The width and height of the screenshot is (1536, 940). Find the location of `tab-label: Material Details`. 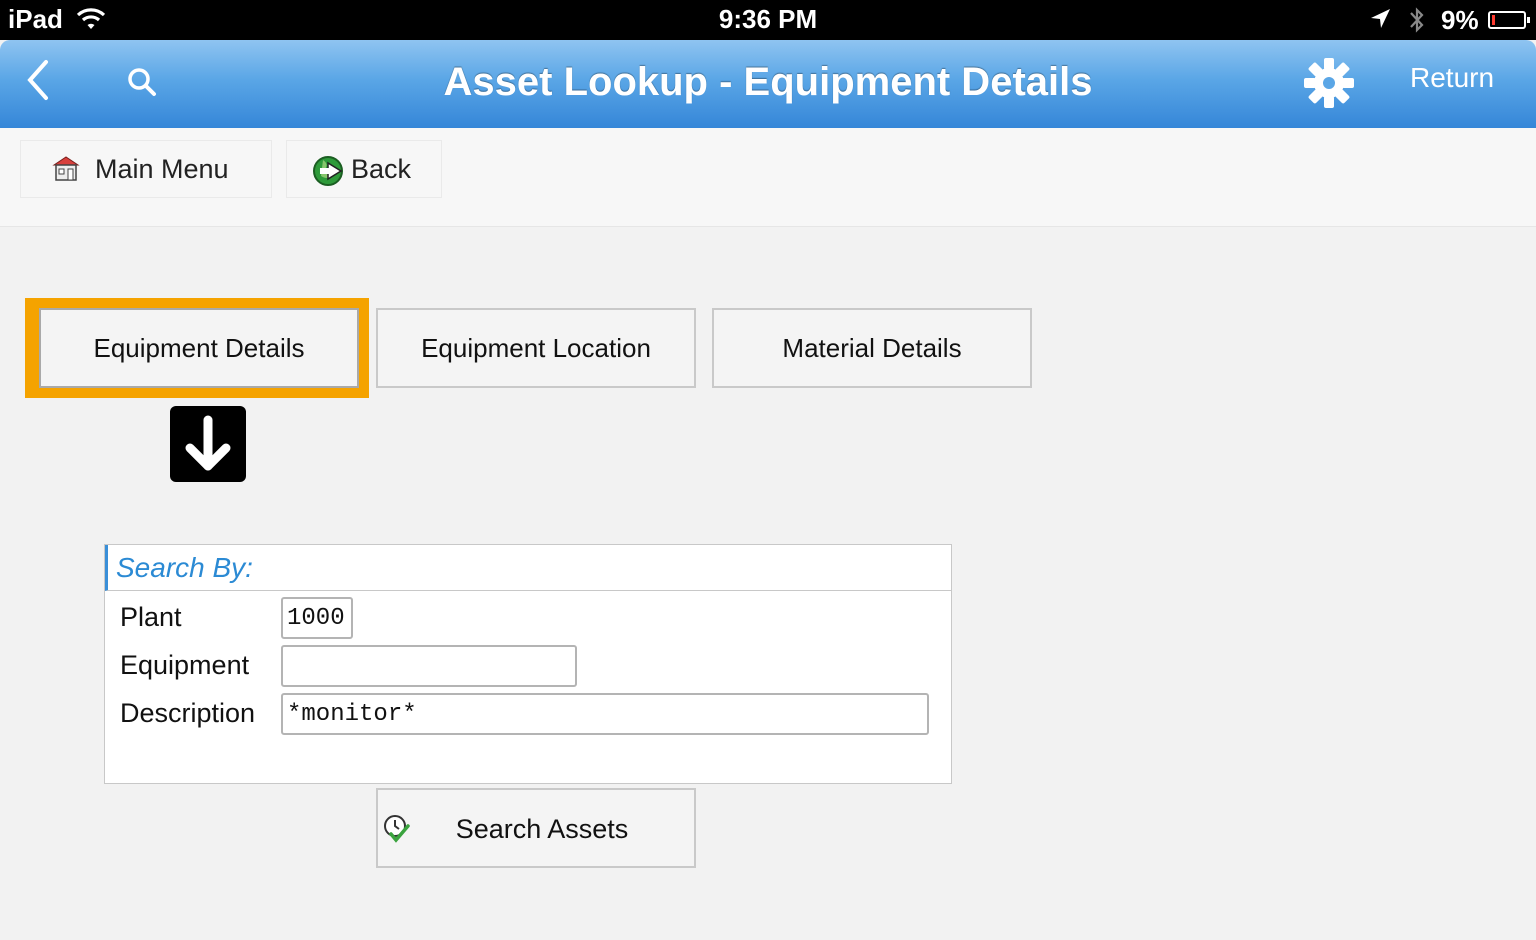

tab-label: Material Details is located at coordinates (872, 347).